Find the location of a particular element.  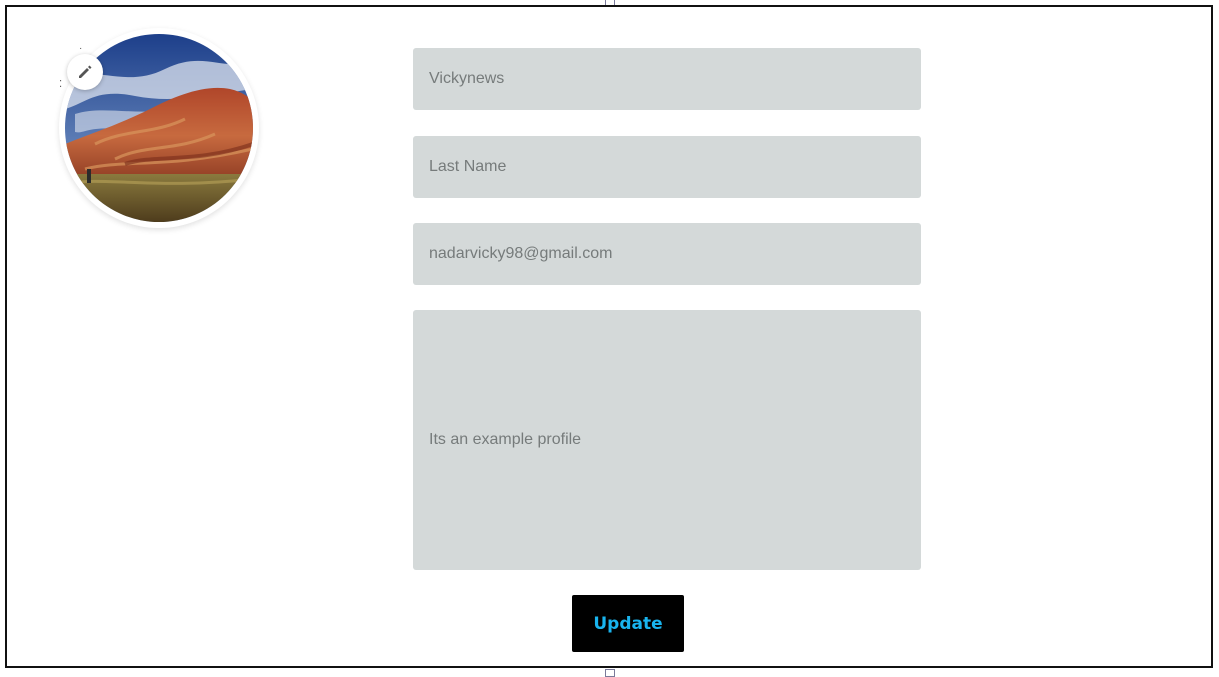

bio-value: Its an example profile is located at coordinates (505, 439).